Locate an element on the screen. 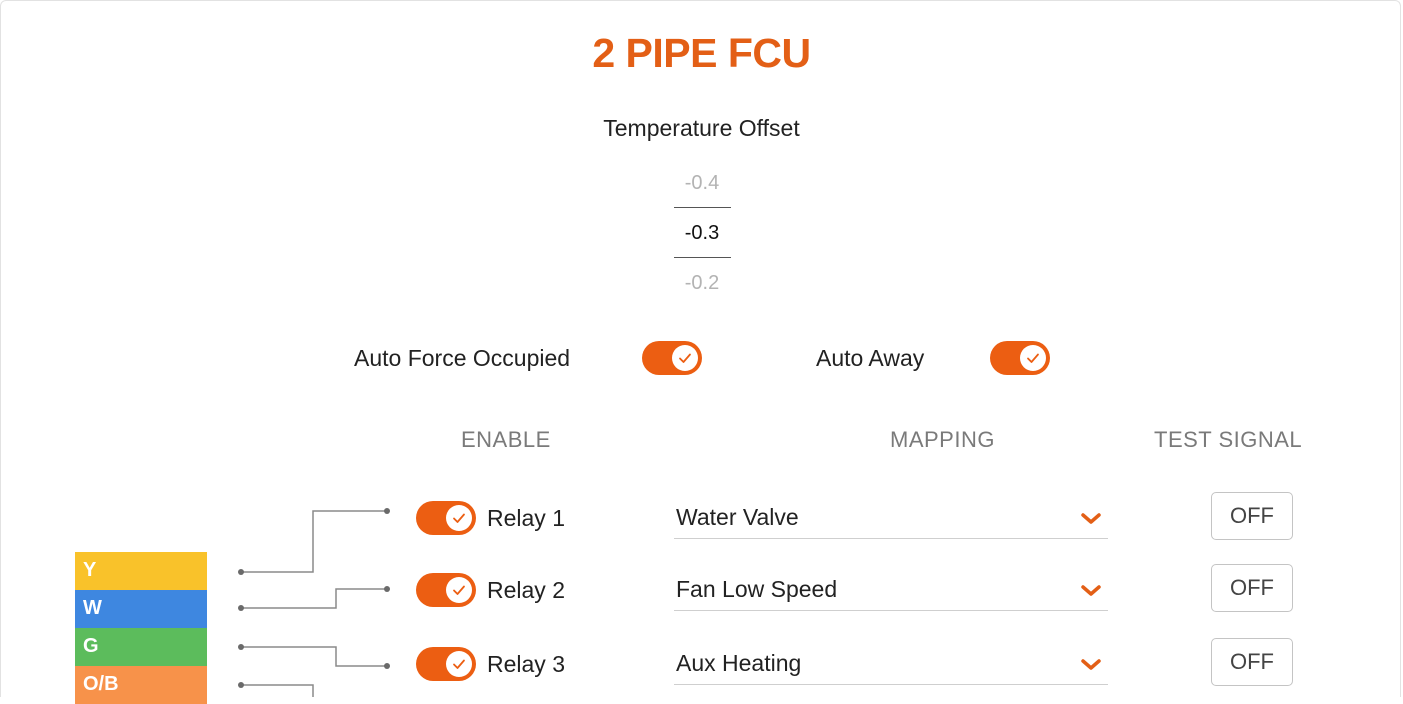 The width and height of the screenshot is (1403, 704). mapping-value: Fan Low Speed is located at coordinates (757, 589).